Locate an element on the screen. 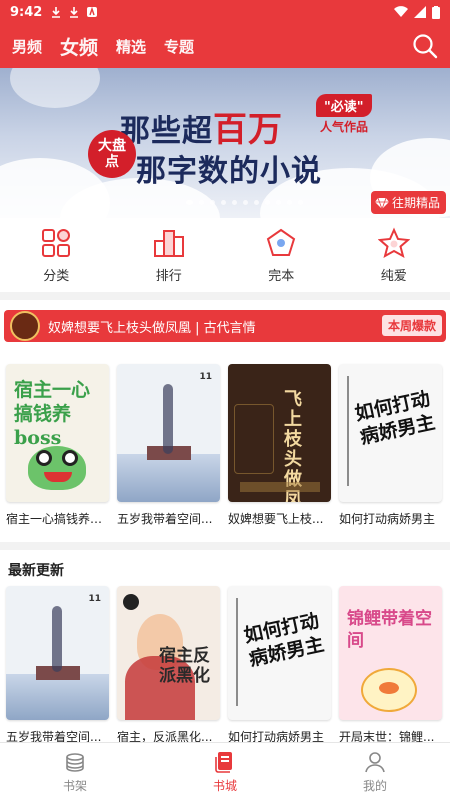 The width and height of the screenshot is (450, 800). book-cover: 锦鲤带着空间 is located at coordinates (390, 653).